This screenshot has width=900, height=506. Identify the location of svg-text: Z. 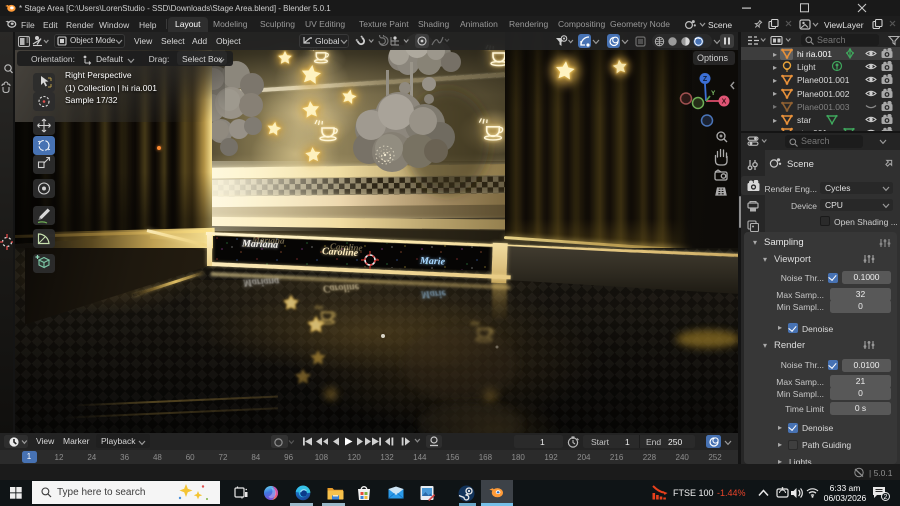
(705, 79).